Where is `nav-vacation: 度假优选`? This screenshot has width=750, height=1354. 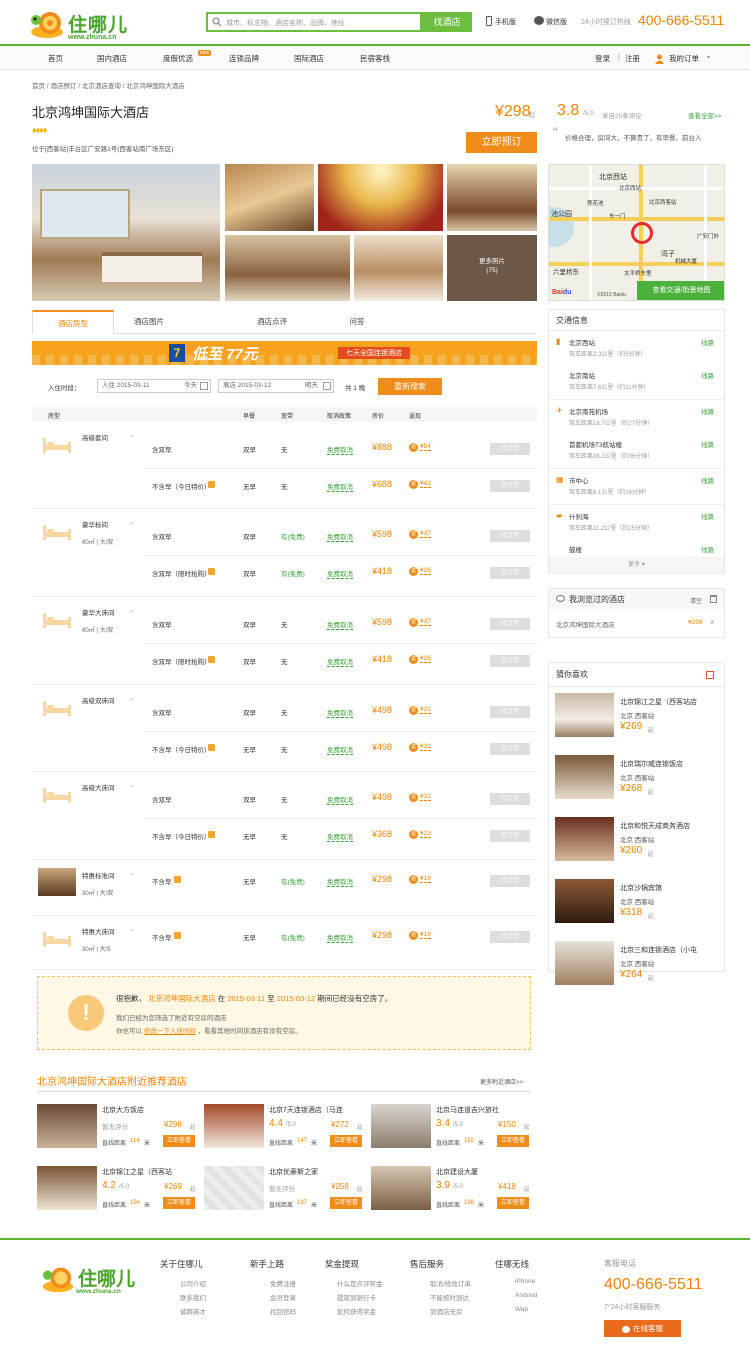 nav-vacation: 度假优选 is located at coordinates (178, 59).